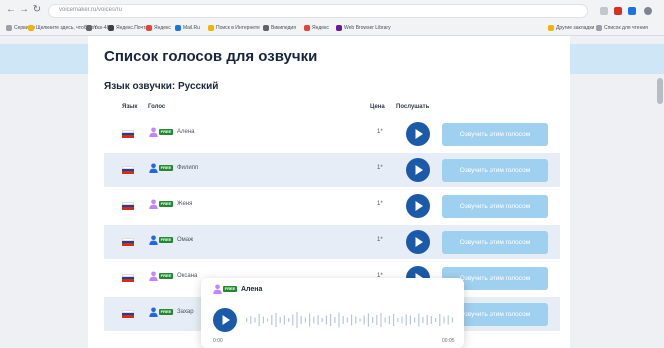  What do you see at coordinates (218, 341) in the screenshot?
I see `time-current: 0:00` at bounding box center [218, 341].